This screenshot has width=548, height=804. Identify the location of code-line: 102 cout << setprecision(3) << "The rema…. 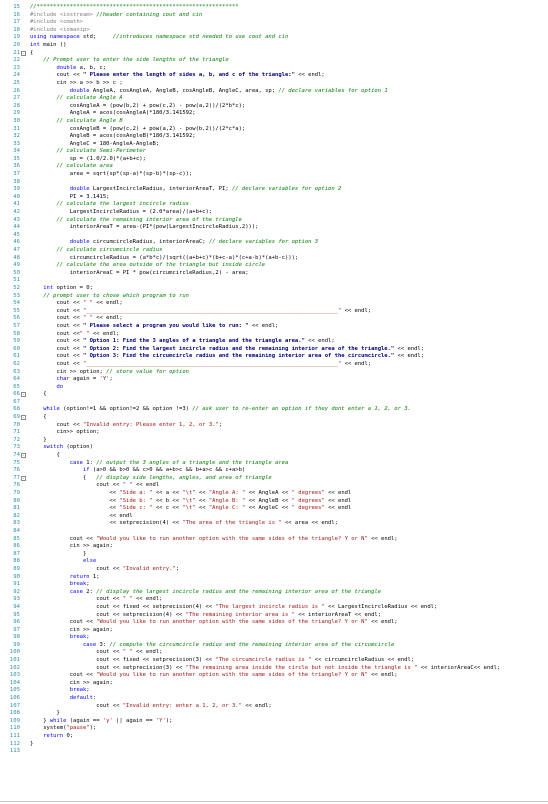
(274, 669).